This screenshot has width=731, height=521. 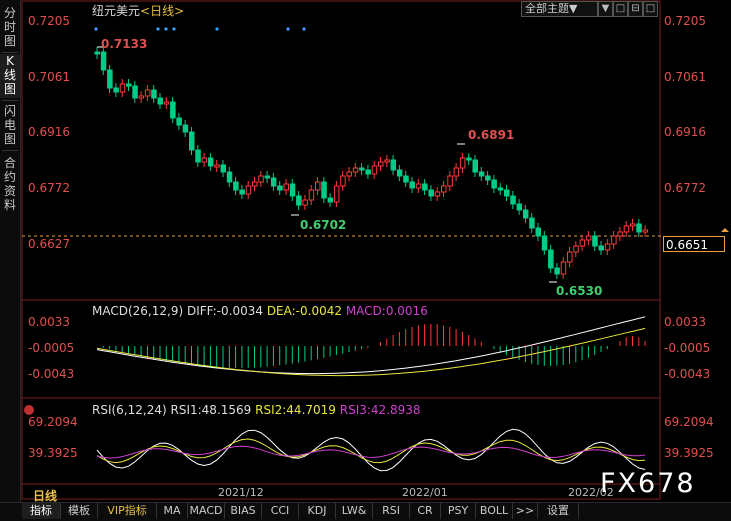 I want to click on indicator-settings-icon, so click(x=29, y=410).